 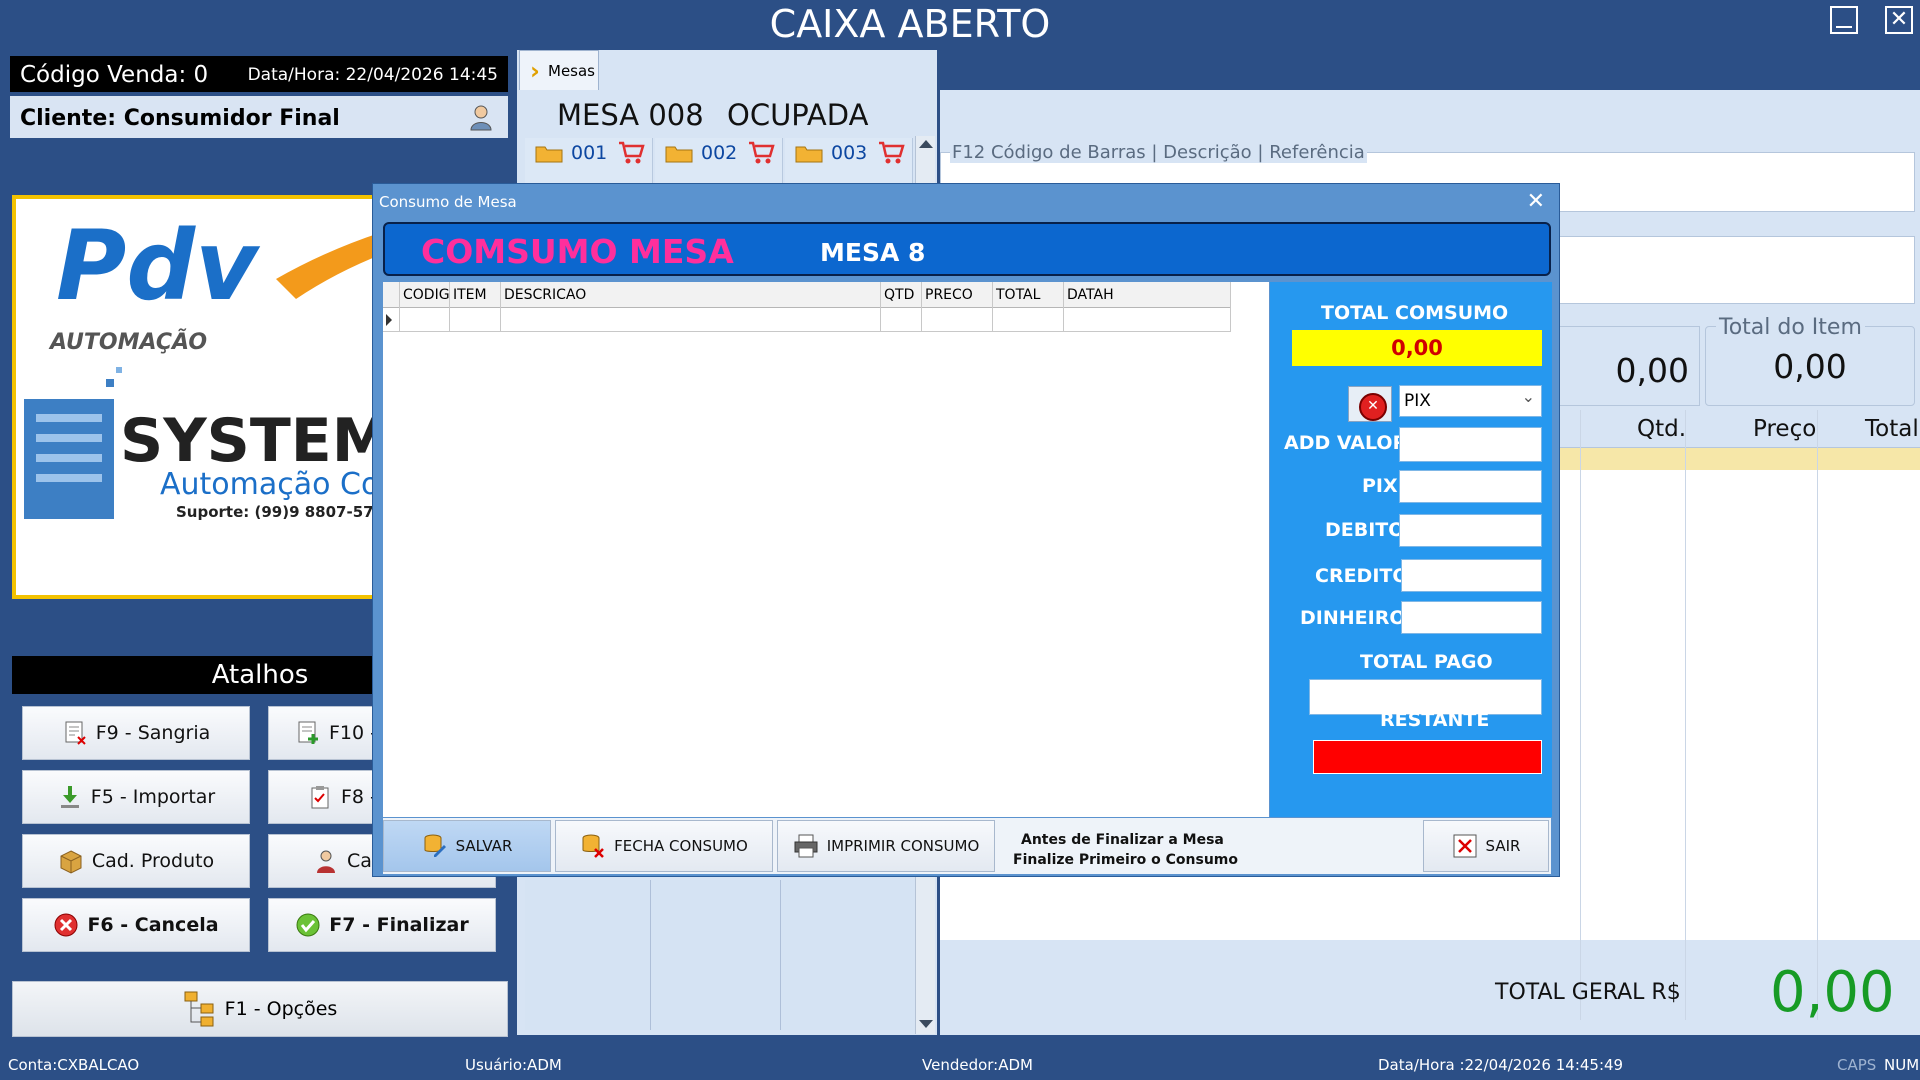 I want to click on cancel-sale-button: F6 - Cancela, so click(x=136, y=925).